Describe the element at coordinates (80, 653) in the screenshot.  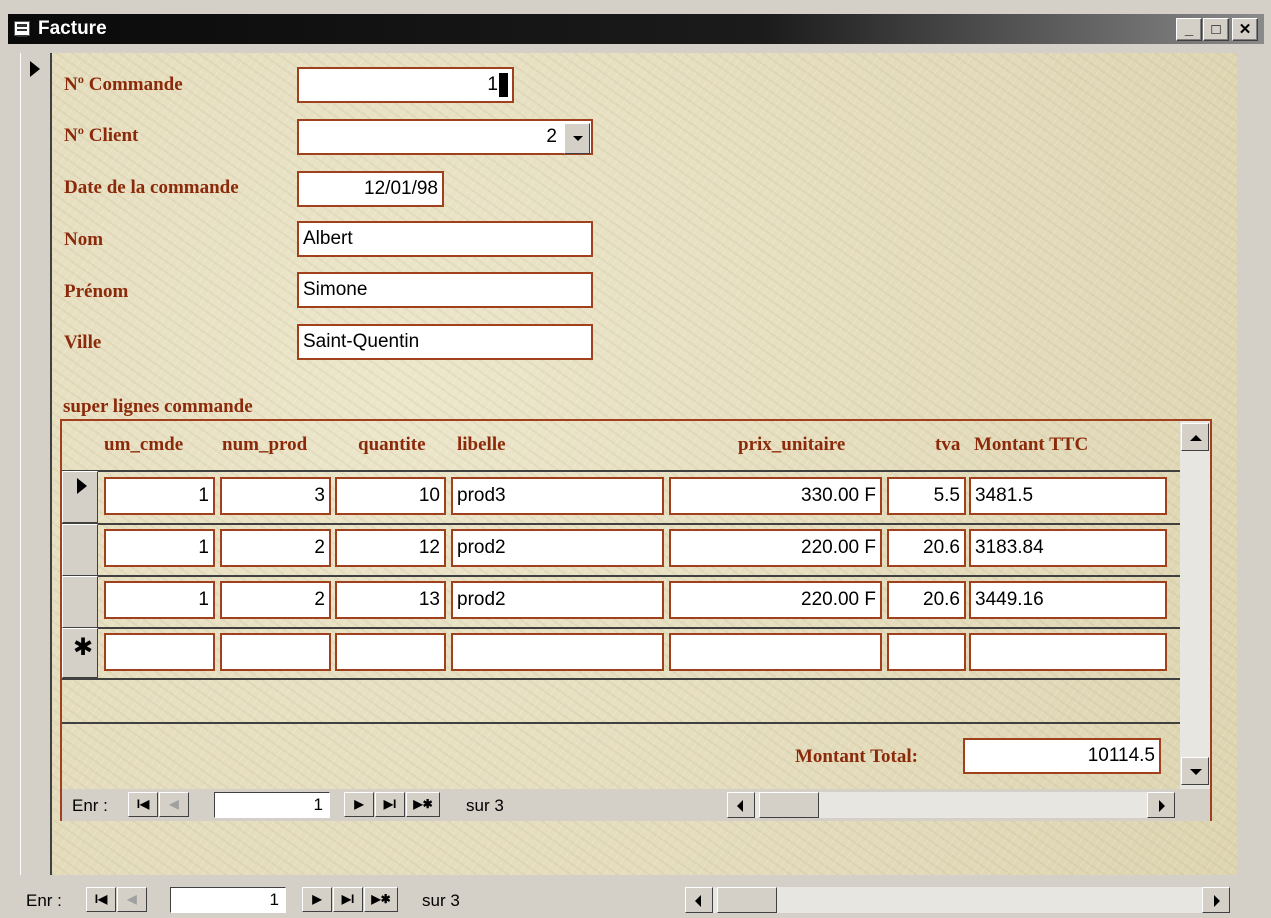
I see `new-row-selector: ✱` at that location.